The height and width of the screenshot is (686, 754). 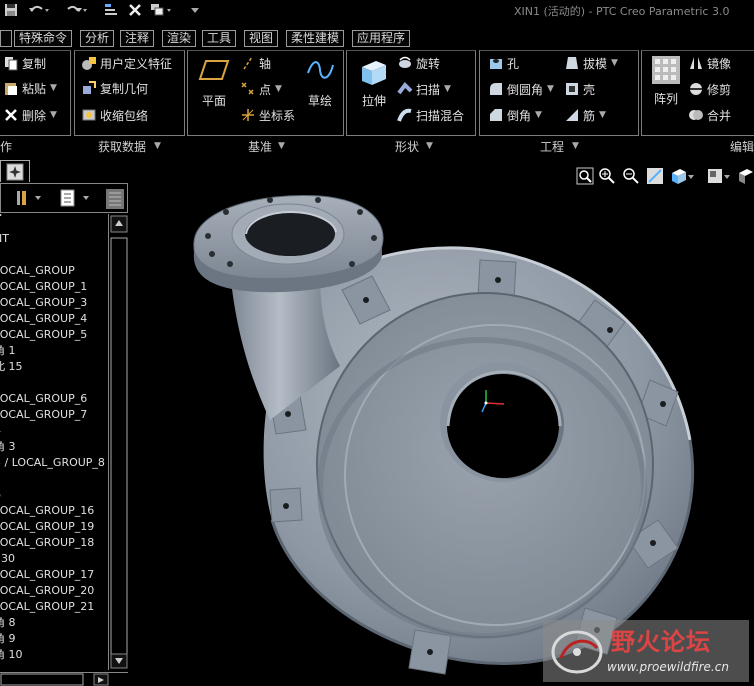 What do you see at coordinates (709, 89) in the screenshot?
I see `trim-button: 修剪` at bounding box center [709, 89].